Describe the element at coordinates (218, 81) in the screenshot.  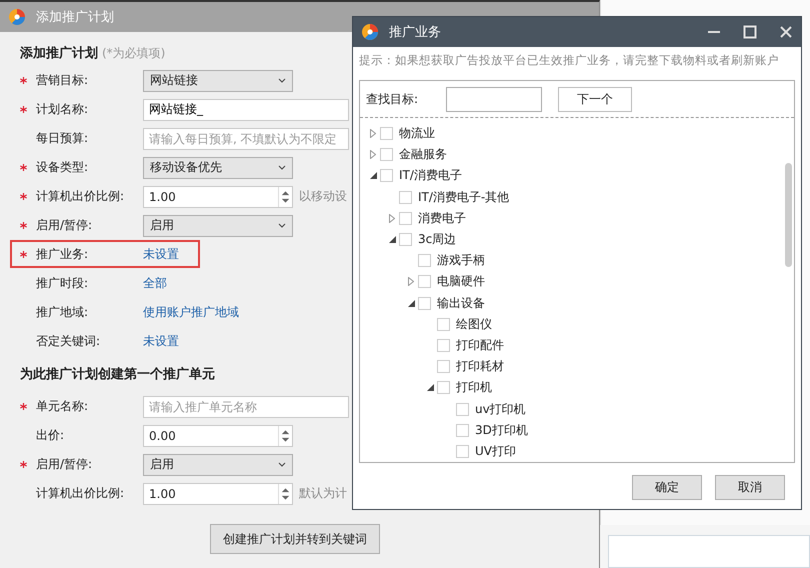
I see `dropdown: 网站链接` at that location.